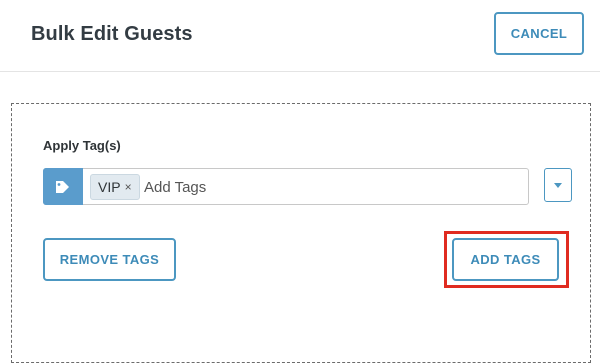  What do you see at coordinates (109, 187) in the screenshot?
I see `tag-chip-label: VIP` at bounding box center [109, 187].